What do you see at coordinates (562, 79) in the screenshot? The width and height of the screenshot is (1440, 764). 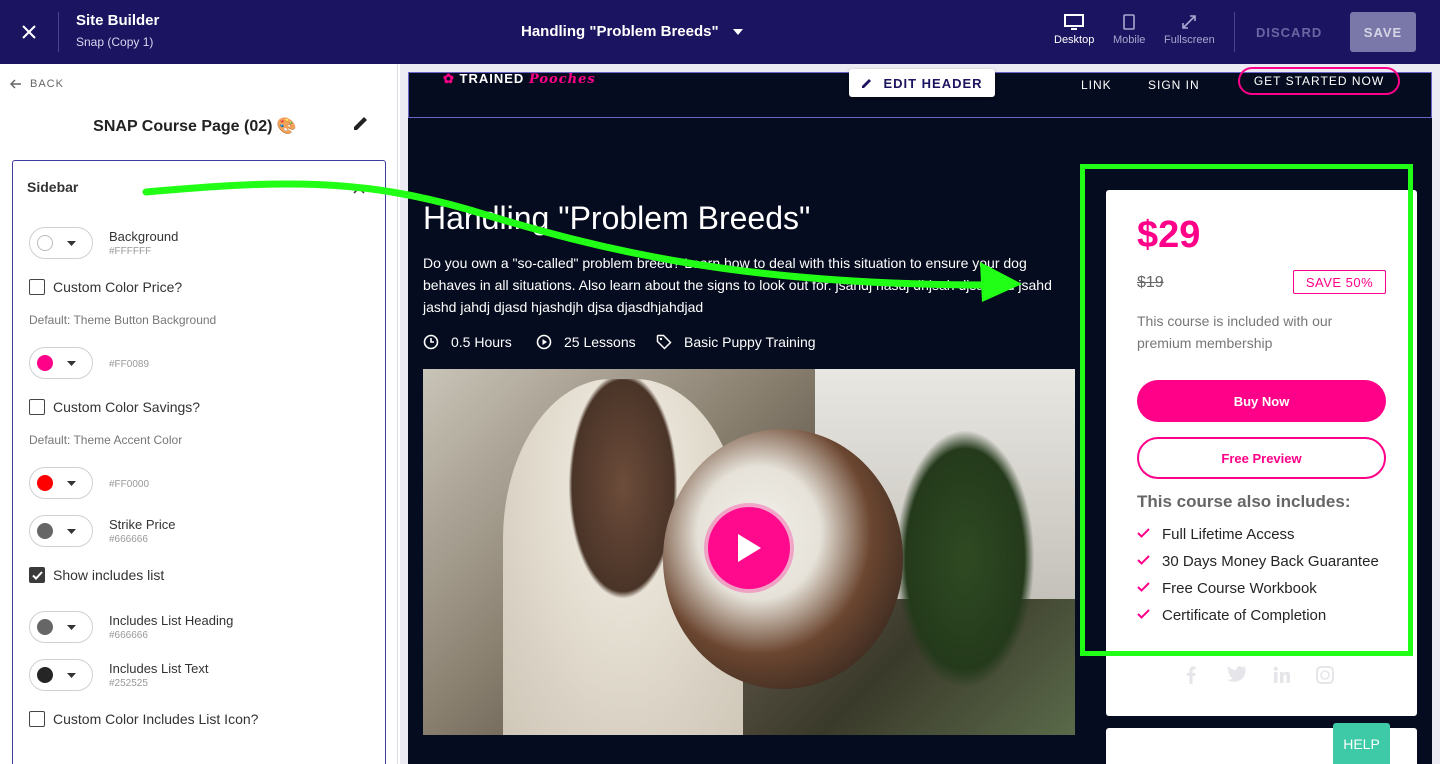 I see `logo-script: Pooches` at bounding box center [562, 79].